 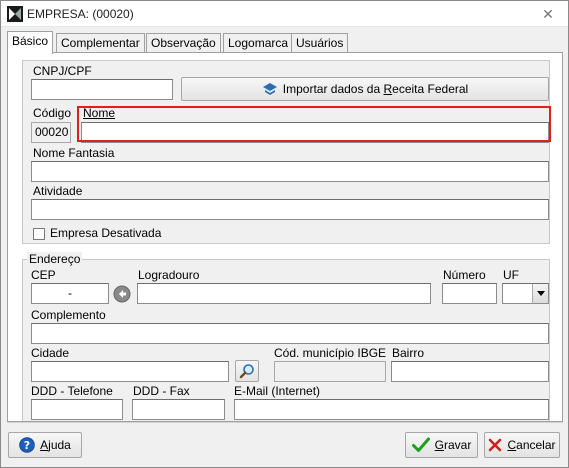 What do you see at coordinates (102, 89) in the screenshot?
I see `cnpj-input` at bounding box center [102, 89].